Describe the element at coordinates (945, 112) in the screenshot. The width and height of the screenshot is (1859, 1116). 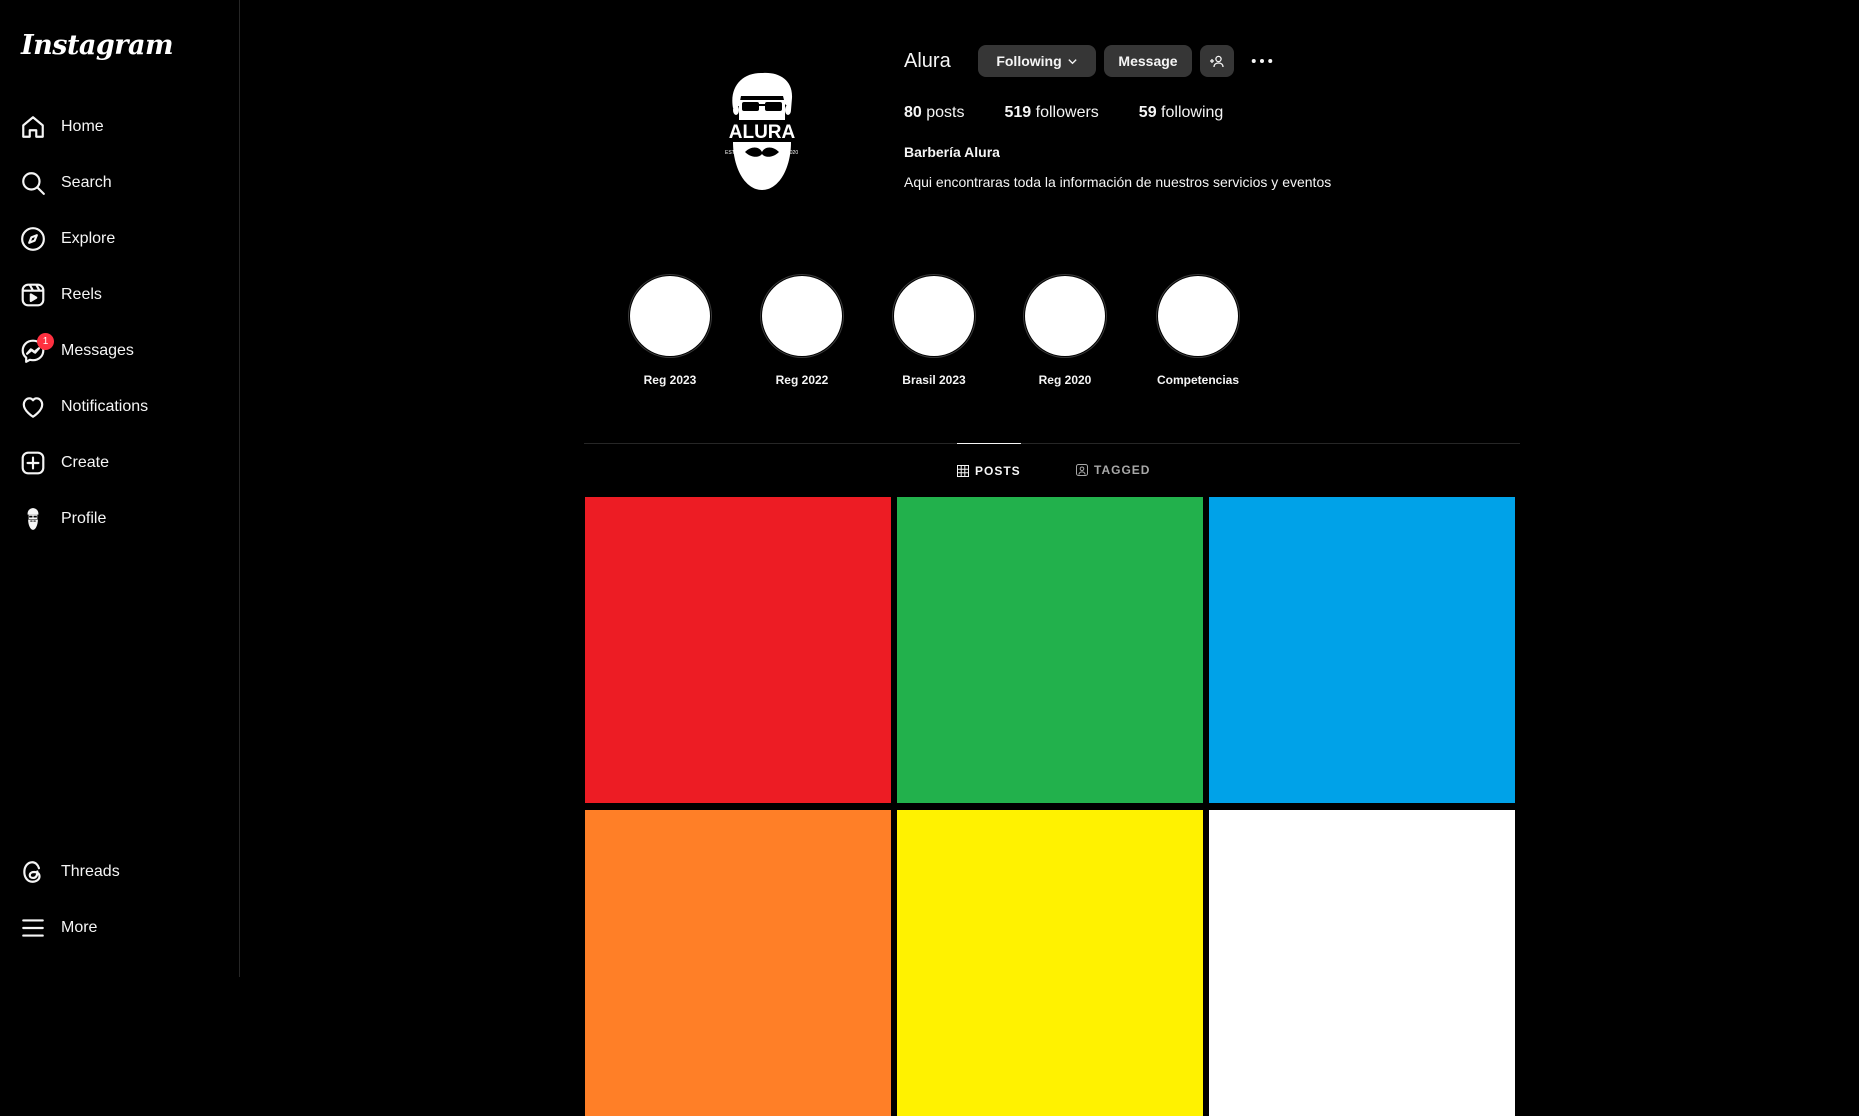
I see `posts-label: posts` at that location.